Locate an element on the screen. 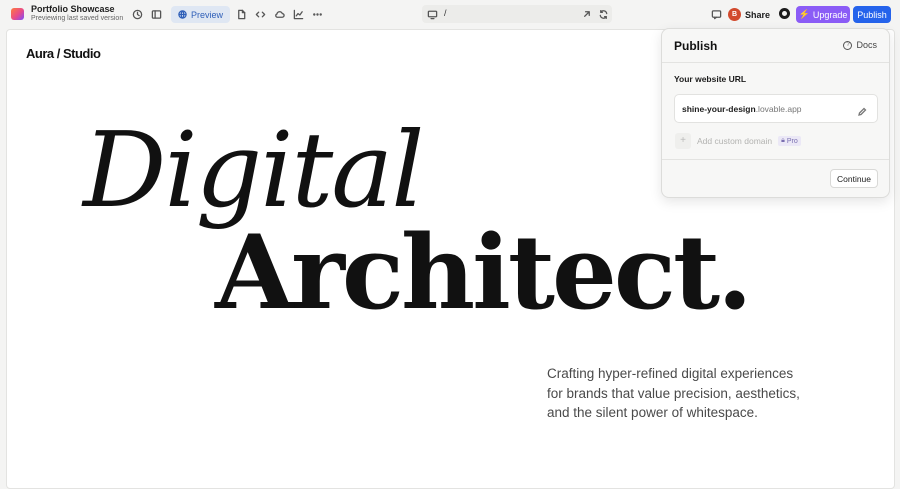  pro-label: Pro is located at coordinates (792, 141).